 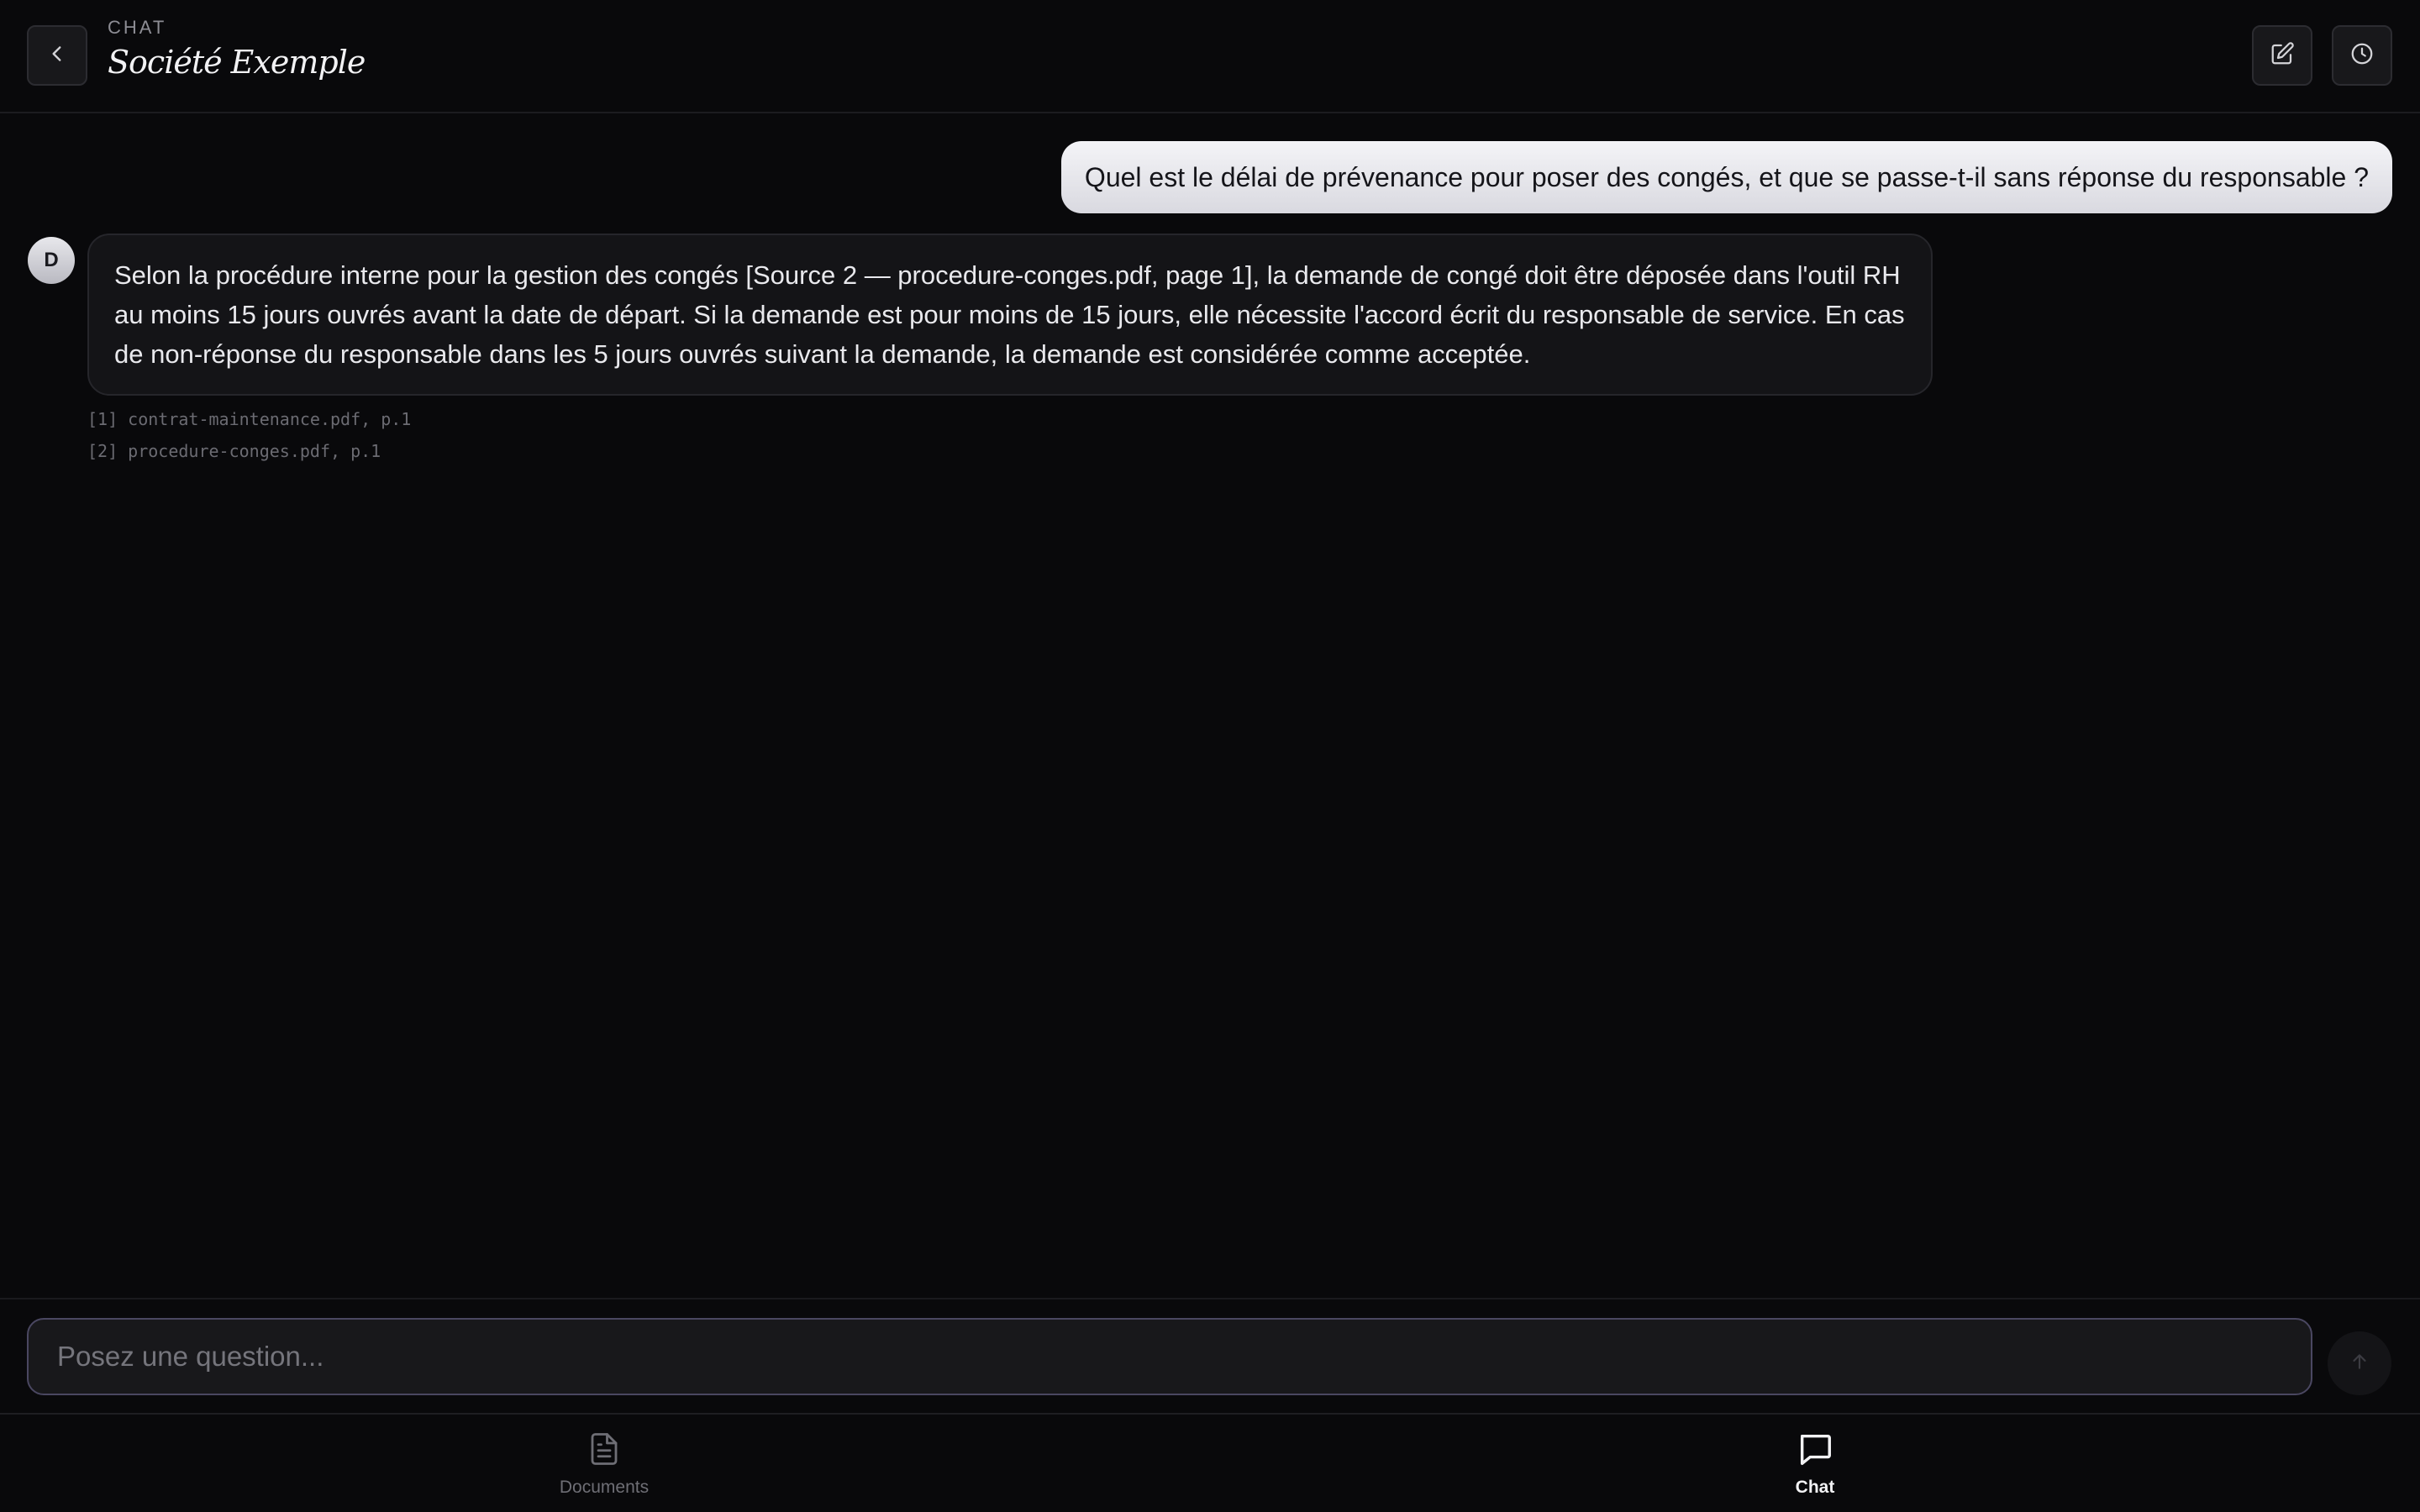 I want to click on question-input, so click(x=1169, y=1356).